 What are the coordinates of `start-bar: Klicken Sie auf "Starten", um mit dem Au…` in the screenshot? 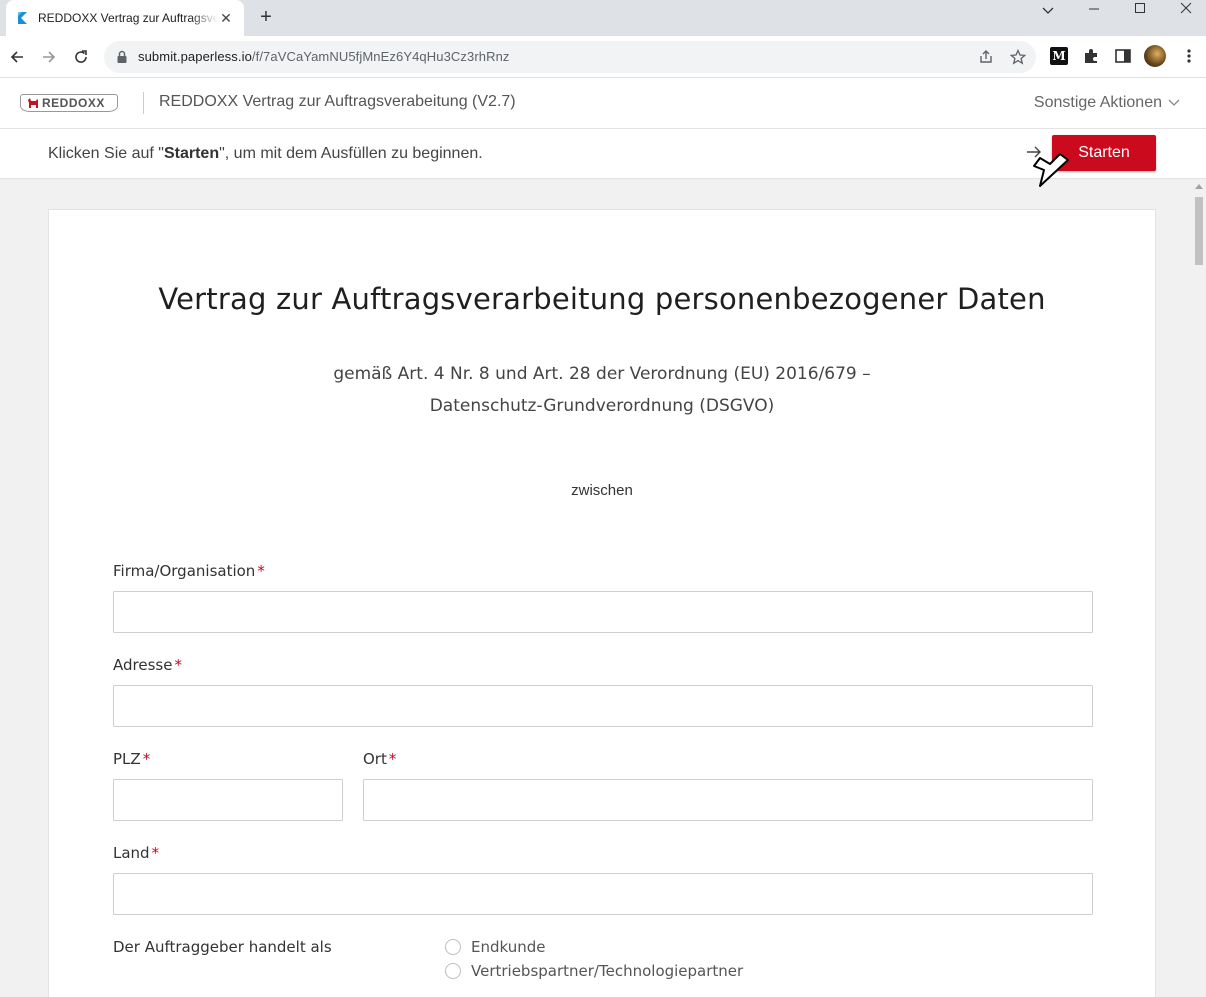 It's located at (603, 154).